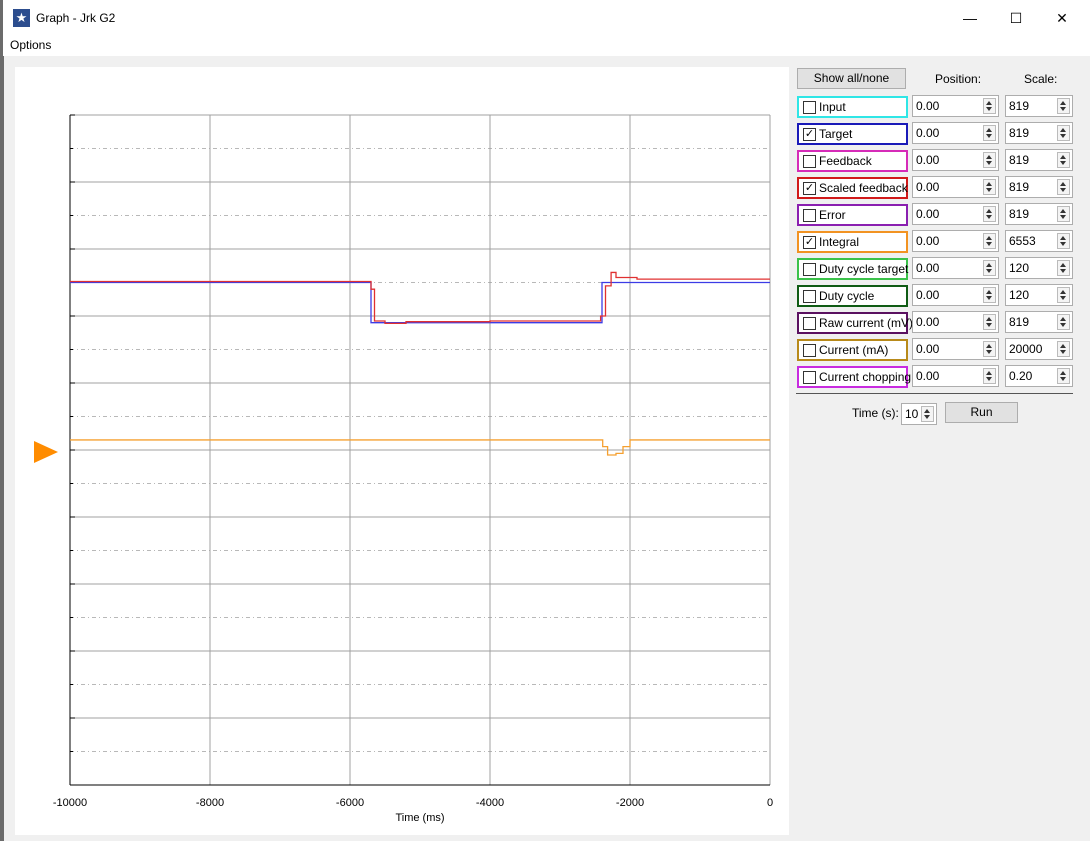  What do you see at coordinates (981, 412) in the screenshot?
I see `run-button: Run` at bounding box center [981, 412].